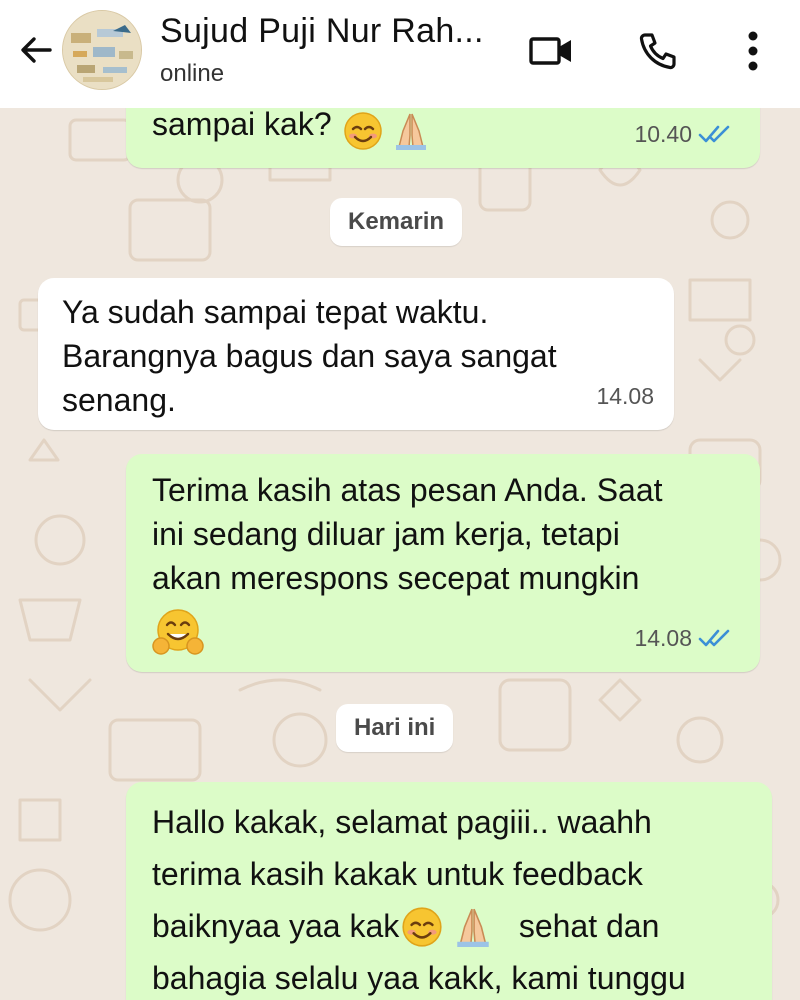 This screenshot has width=800, height=1000. I want to click on contact-avatar, so click(102, 50).